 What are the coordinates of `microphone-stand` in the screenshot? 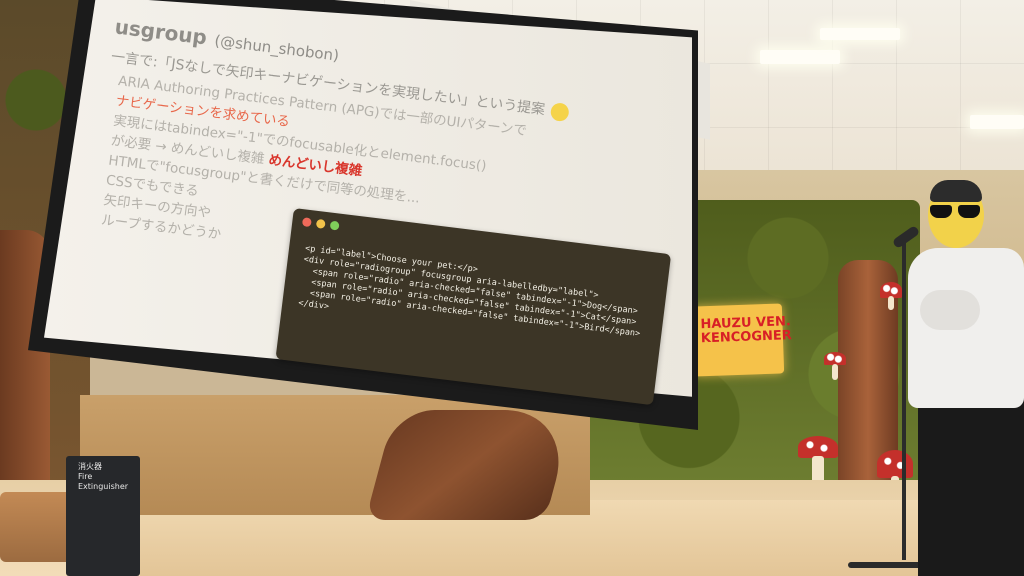 It's located at (904, 400).